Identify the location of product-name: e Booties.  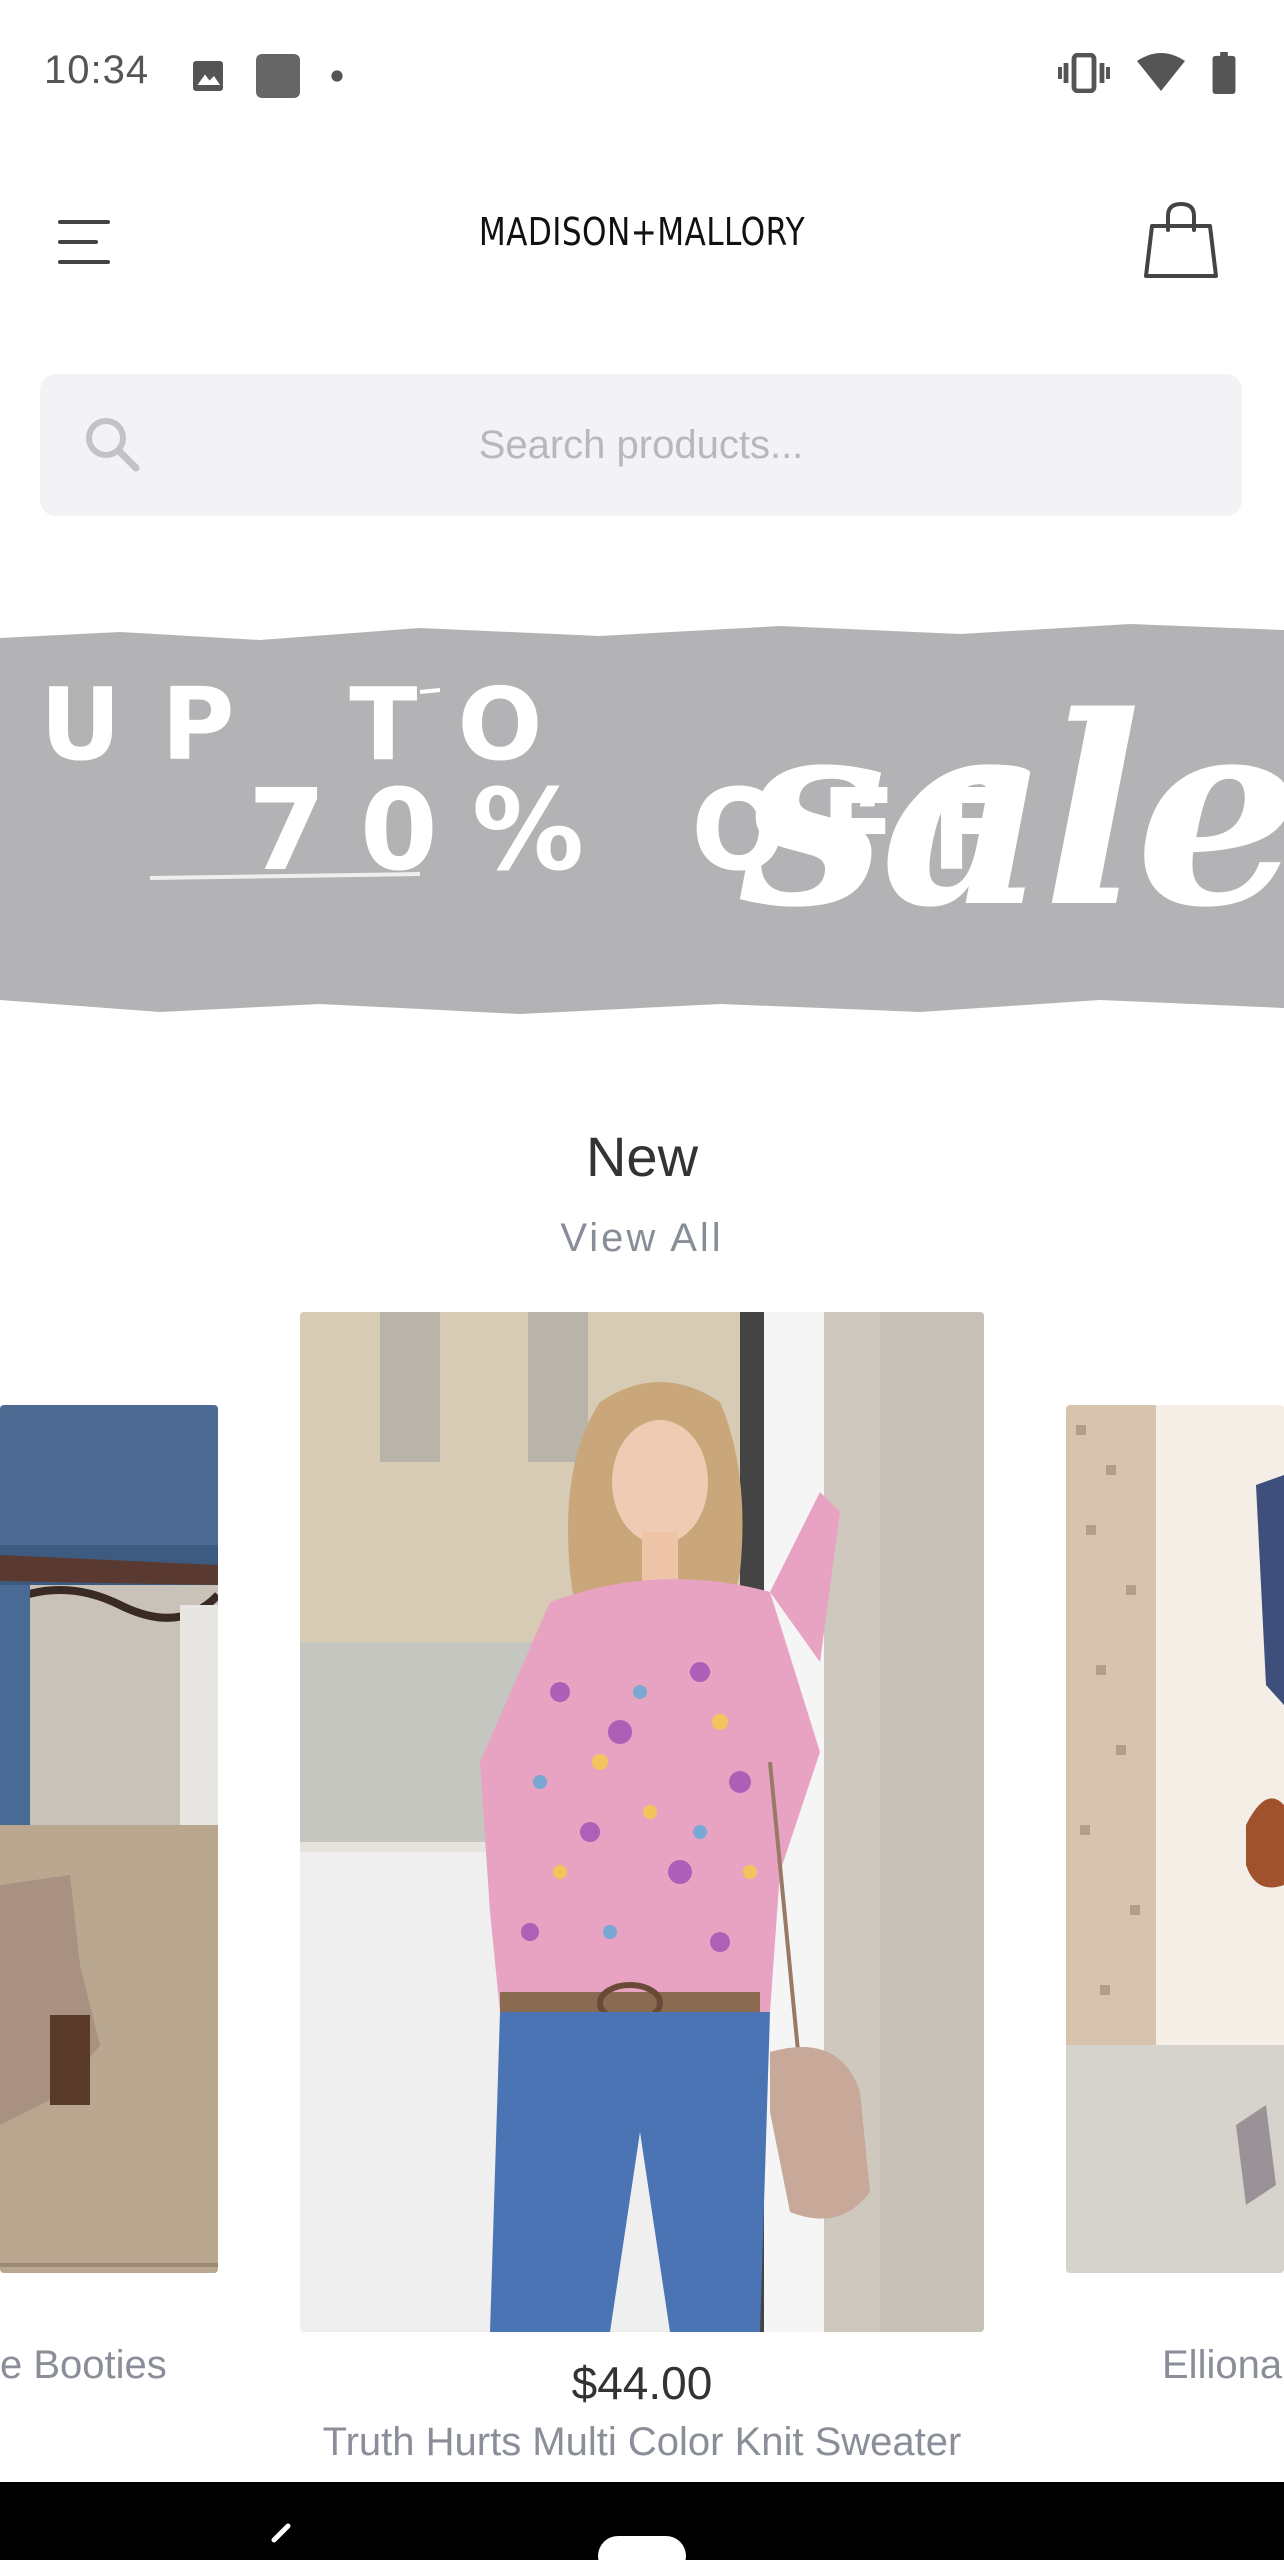
(109, 2365).